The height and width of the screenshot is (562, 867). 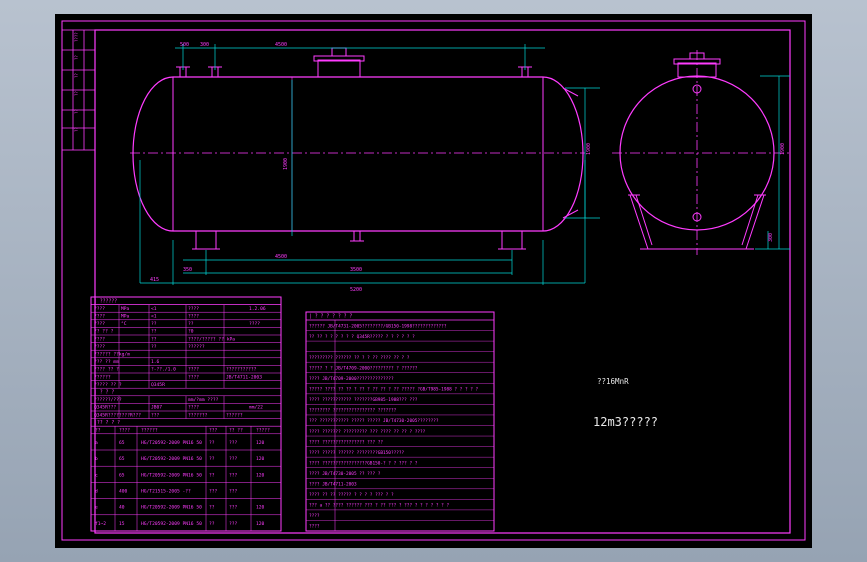 I want to click on table-cell-text: ?-??./1.0, so click(x=163, y=370).